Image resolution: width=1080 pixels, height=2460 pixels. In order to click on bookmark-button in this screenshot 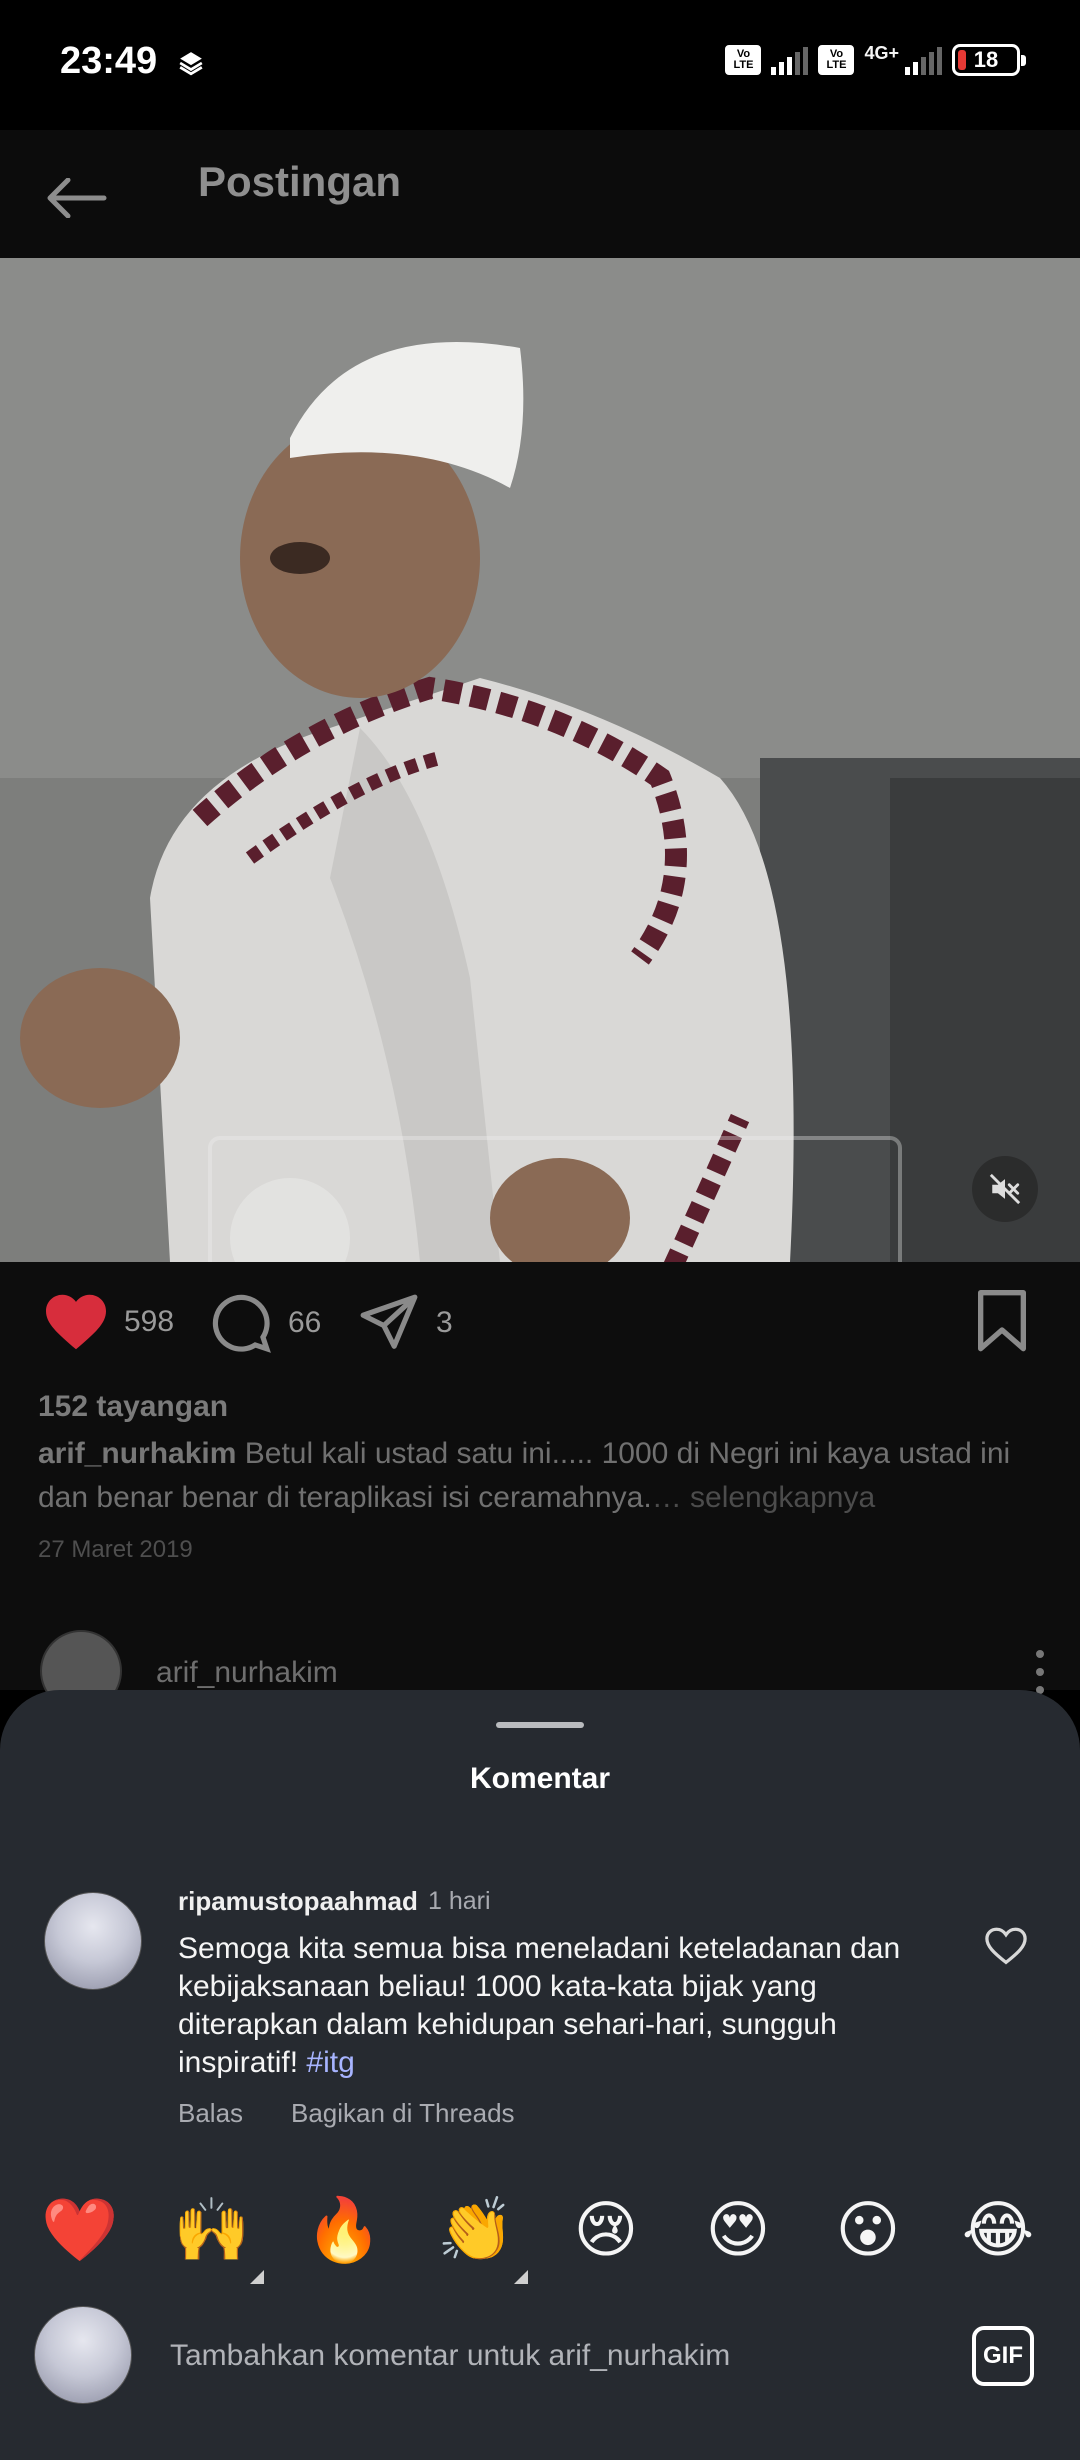, I will do `click(1002, 1324)`.